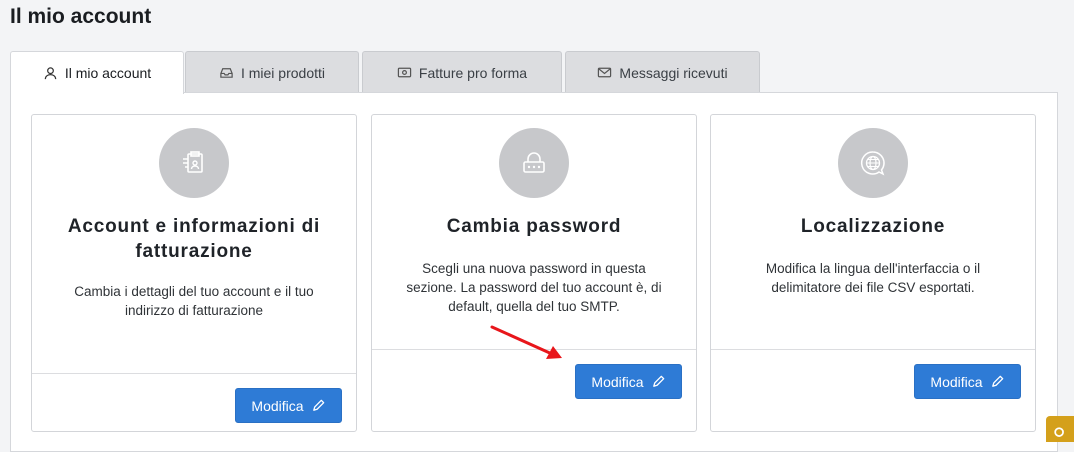 The width and height of the screenshot is (1074, 452). Describe the element at coordinates (81, 16) in the screenshot. I see `page-title: Il mio account` at that location.